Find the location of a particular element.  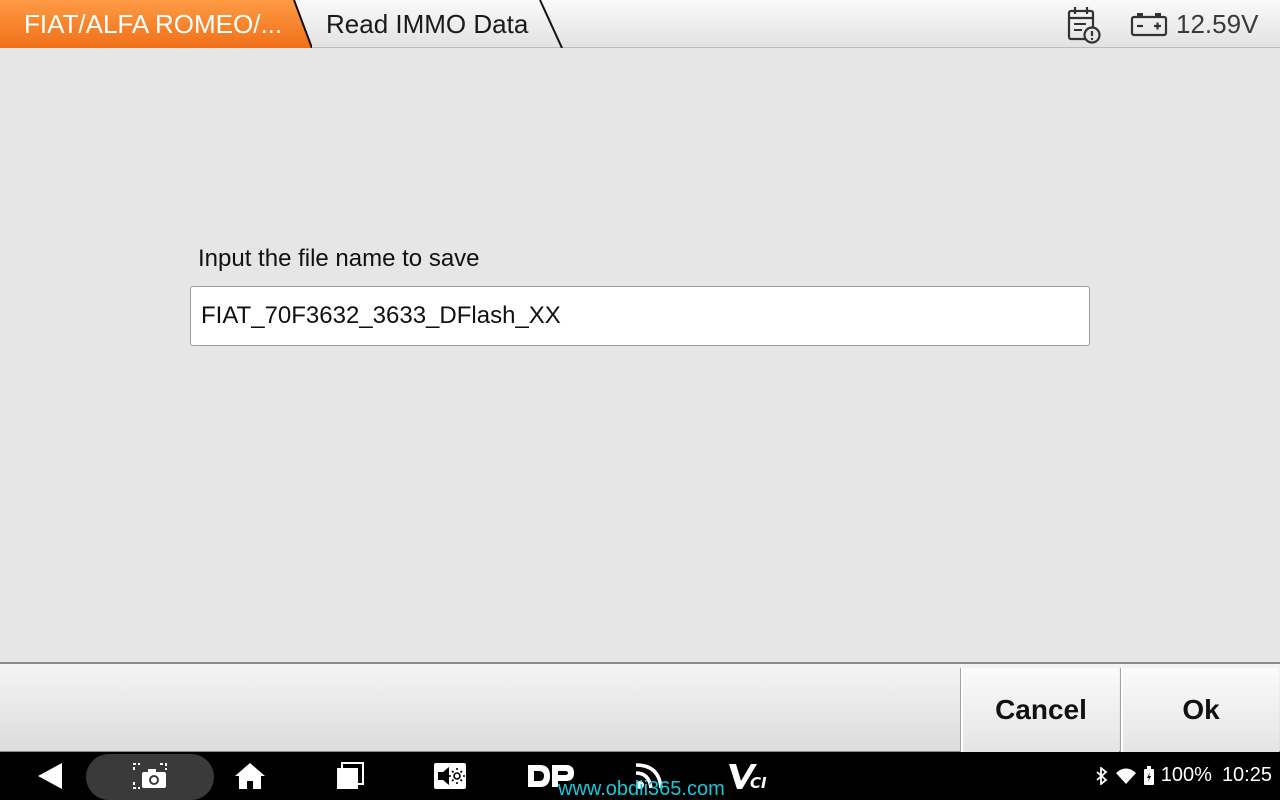

volume-icon is located at coordinates (450, 776).